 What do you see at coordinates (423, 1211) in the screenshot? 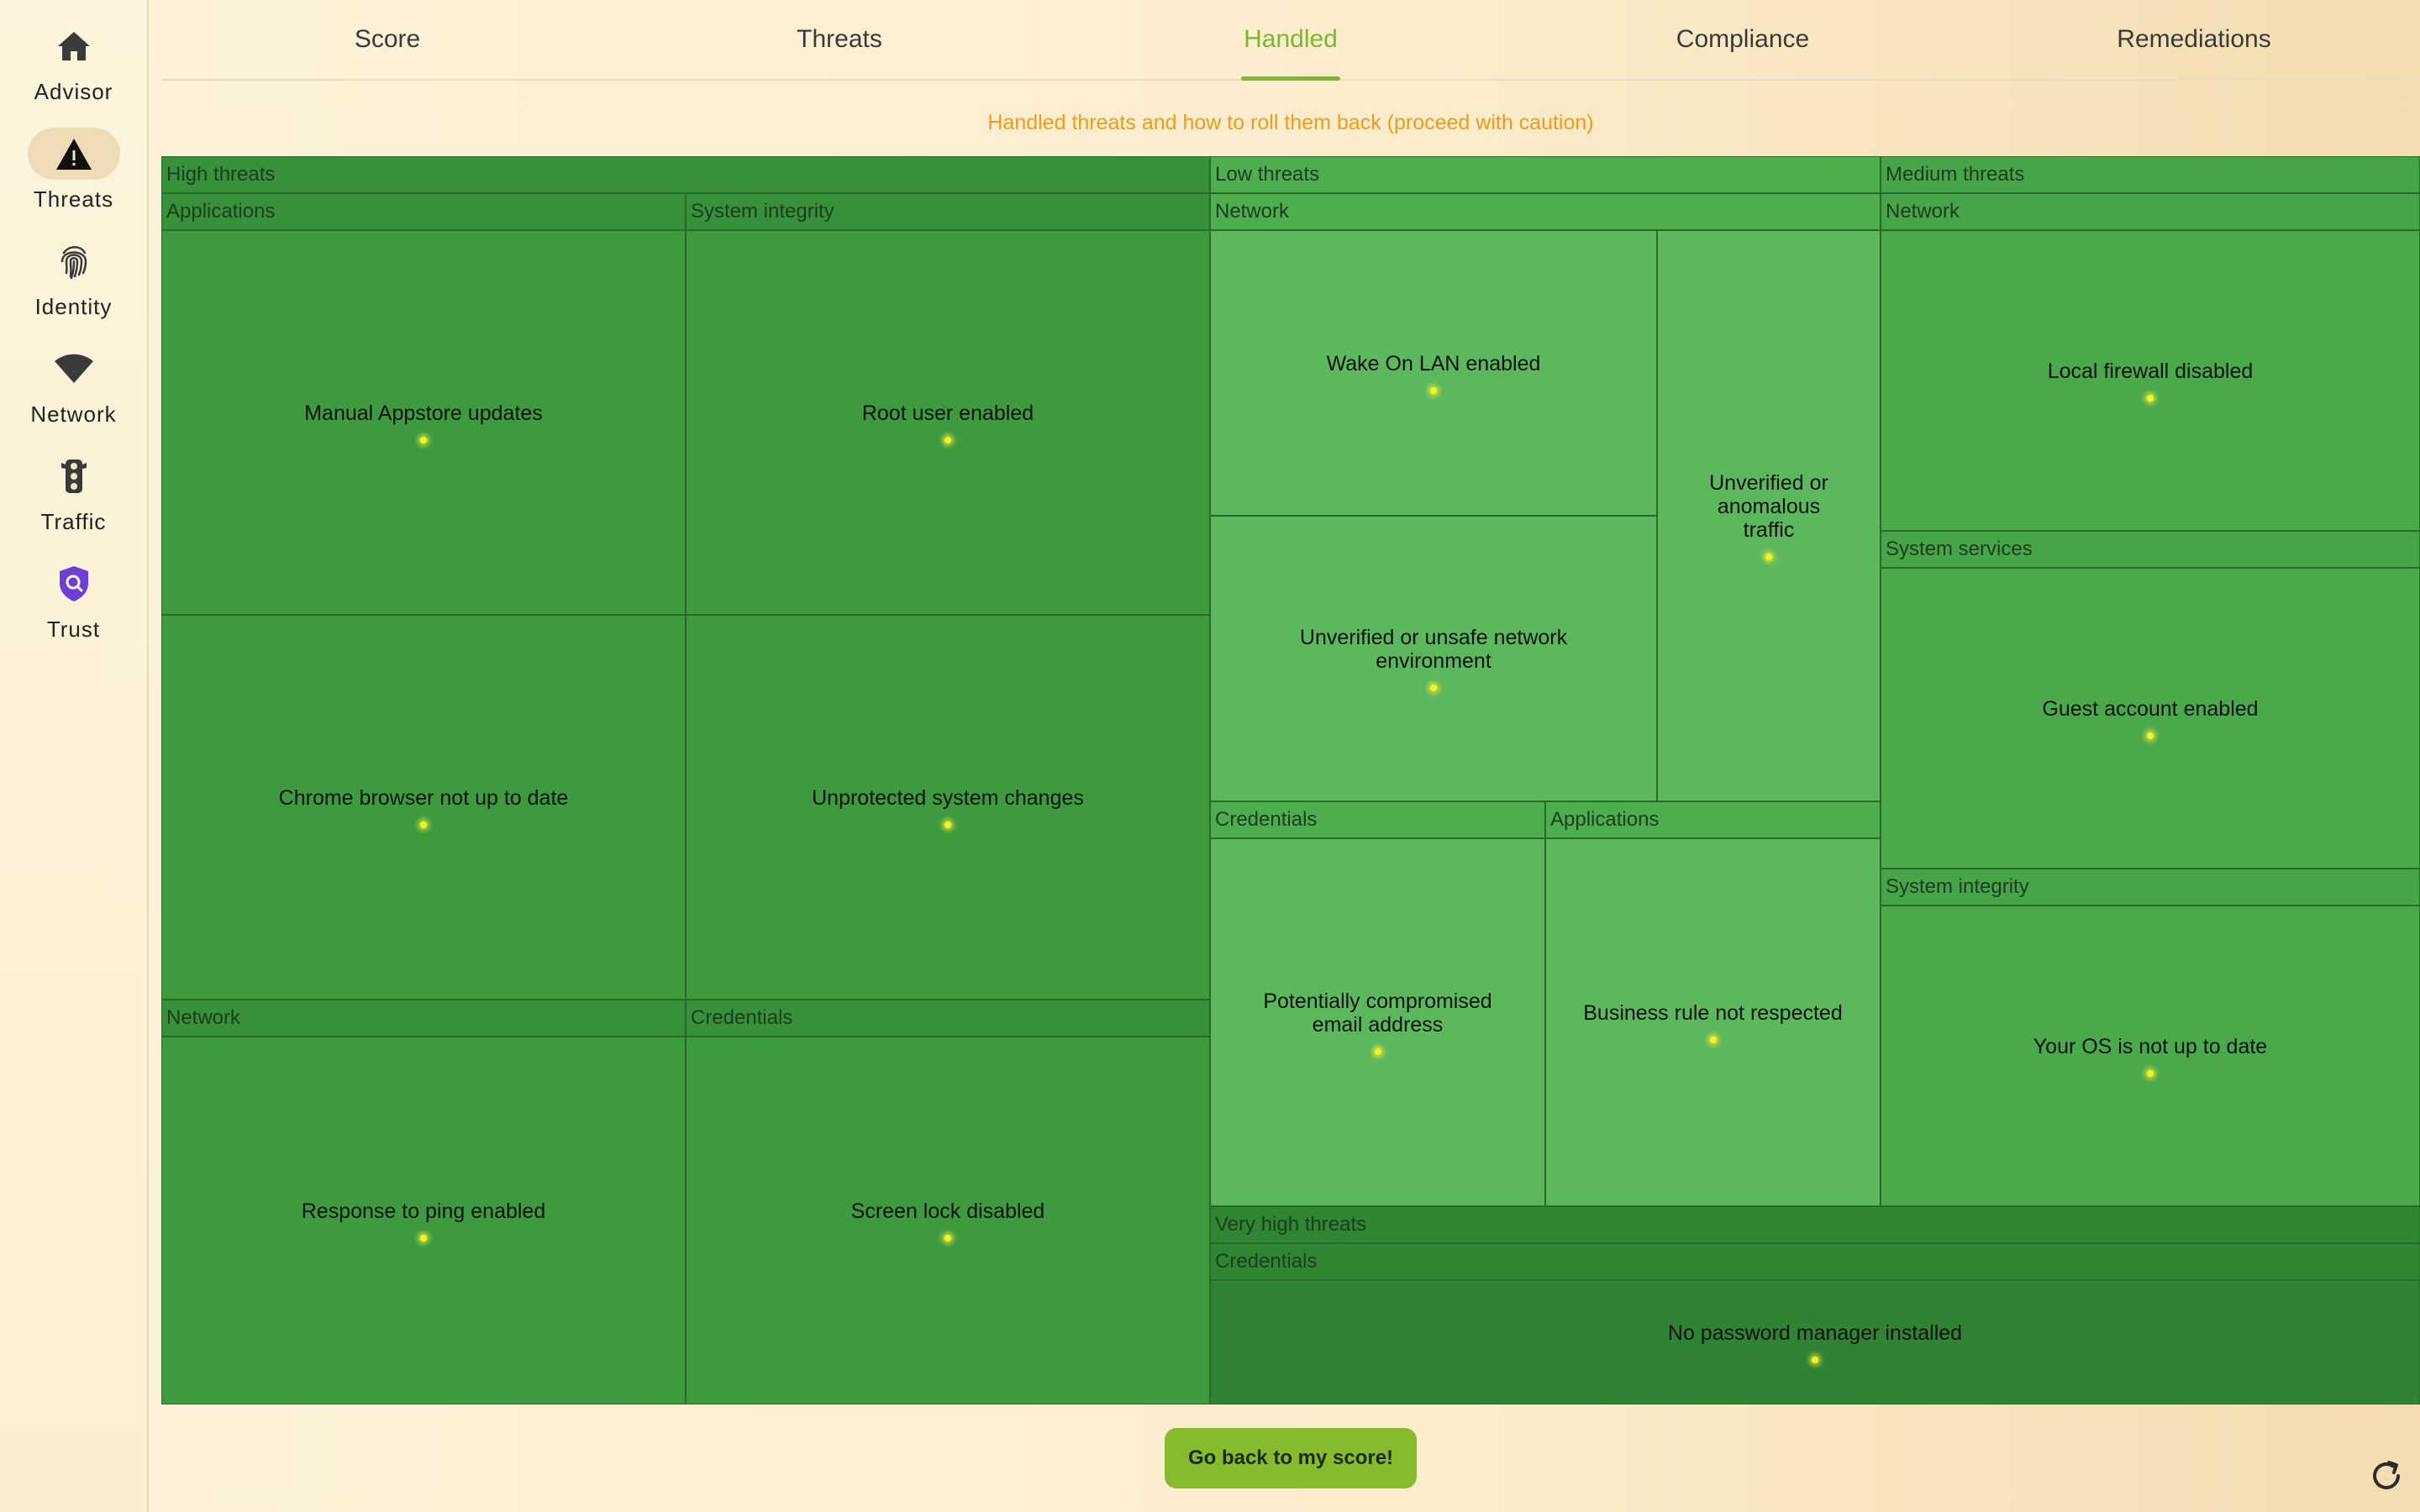
I see `threat-label: Response to ping enabled` at bounding box center [423, 1211].